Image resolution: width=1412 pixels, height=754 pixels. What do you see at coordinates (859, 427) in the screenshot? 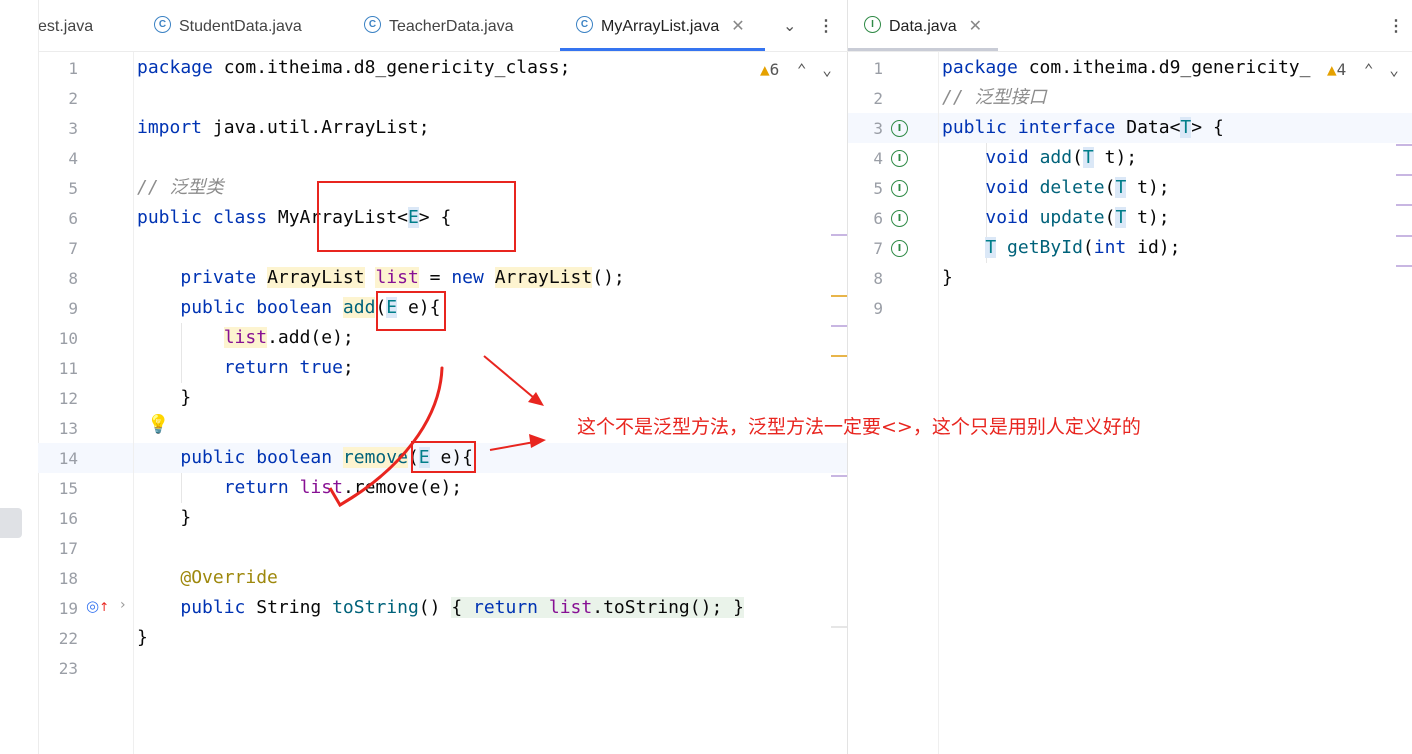
I see `annotation-note: 这个不是泛型方法，泛型方法一定要<>，这个只是用别人定义好的` at bounding box center [859, 427].